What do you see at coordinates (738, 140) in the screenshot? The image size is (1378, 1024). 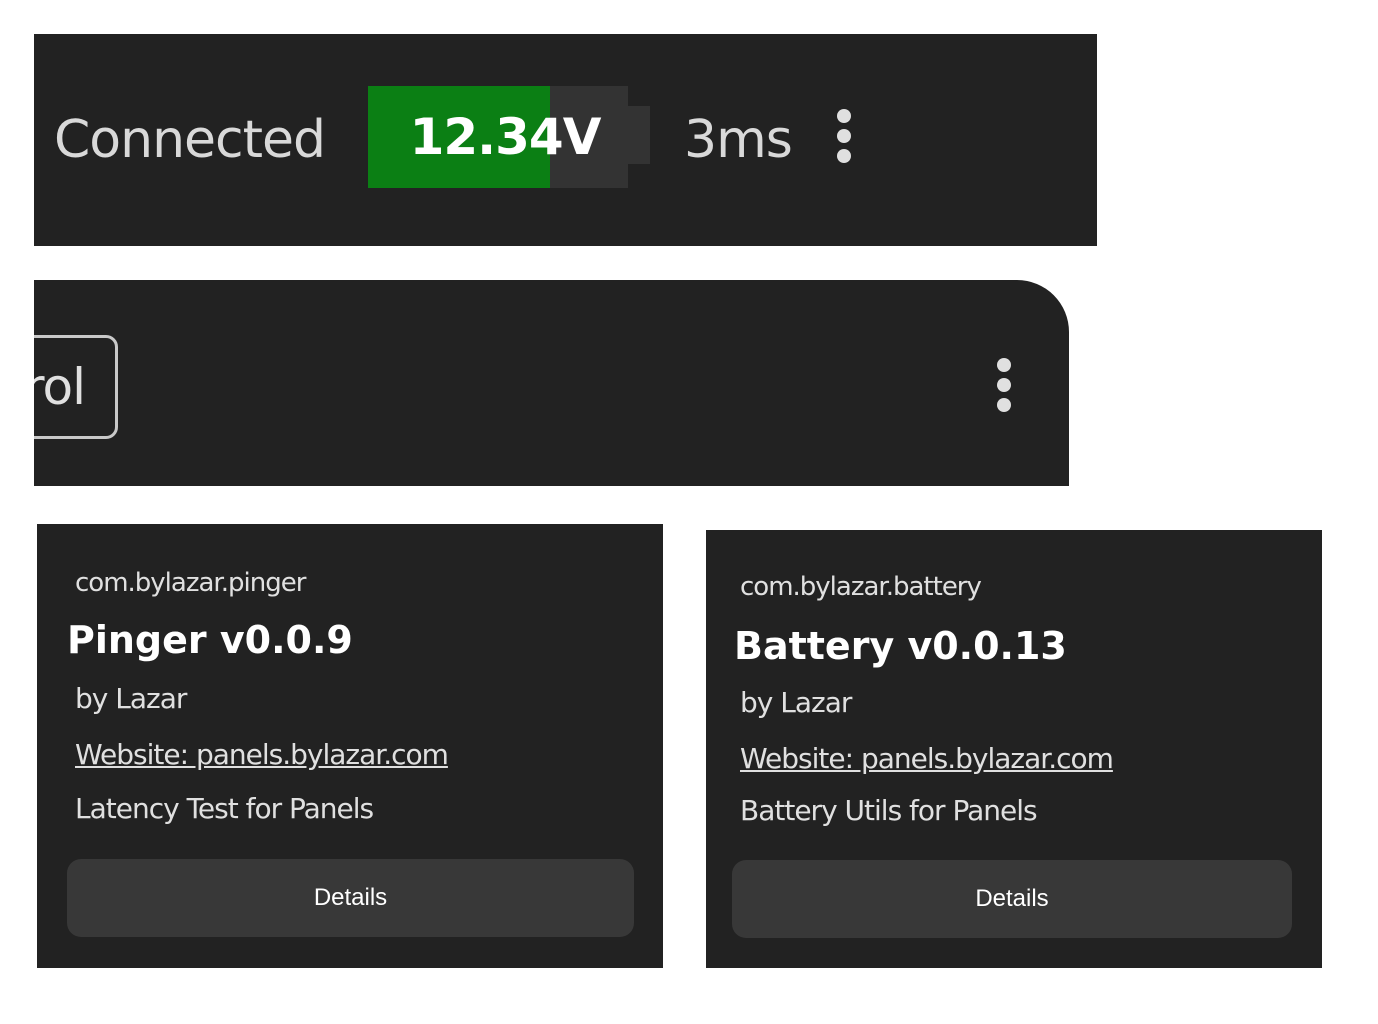 I see `latency-readout: 3ms` at bounding box center [738, 140].